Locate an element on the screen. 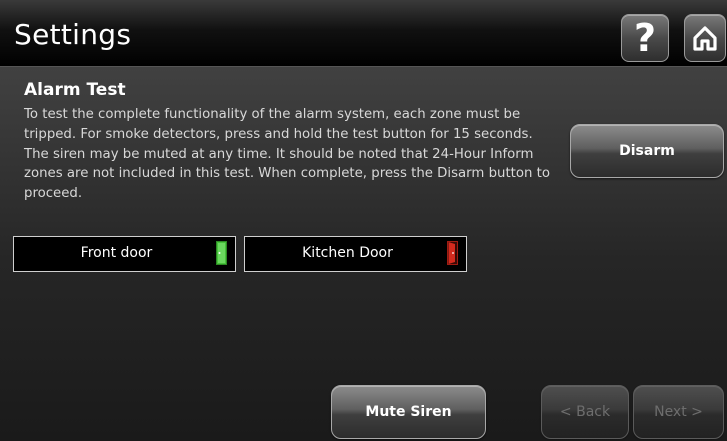  home-icon is located at coordinates (705, 38).